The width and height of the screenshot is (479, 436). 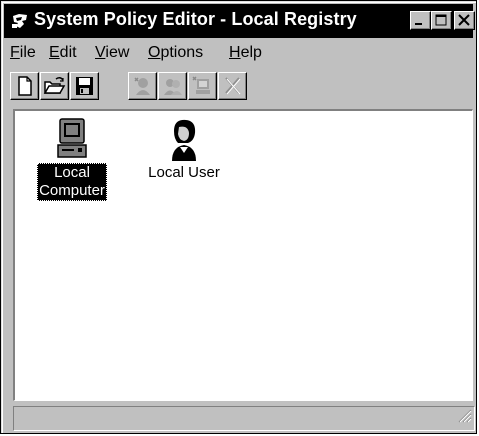 I want to click on remove-icon, so click(x=233, y=86).